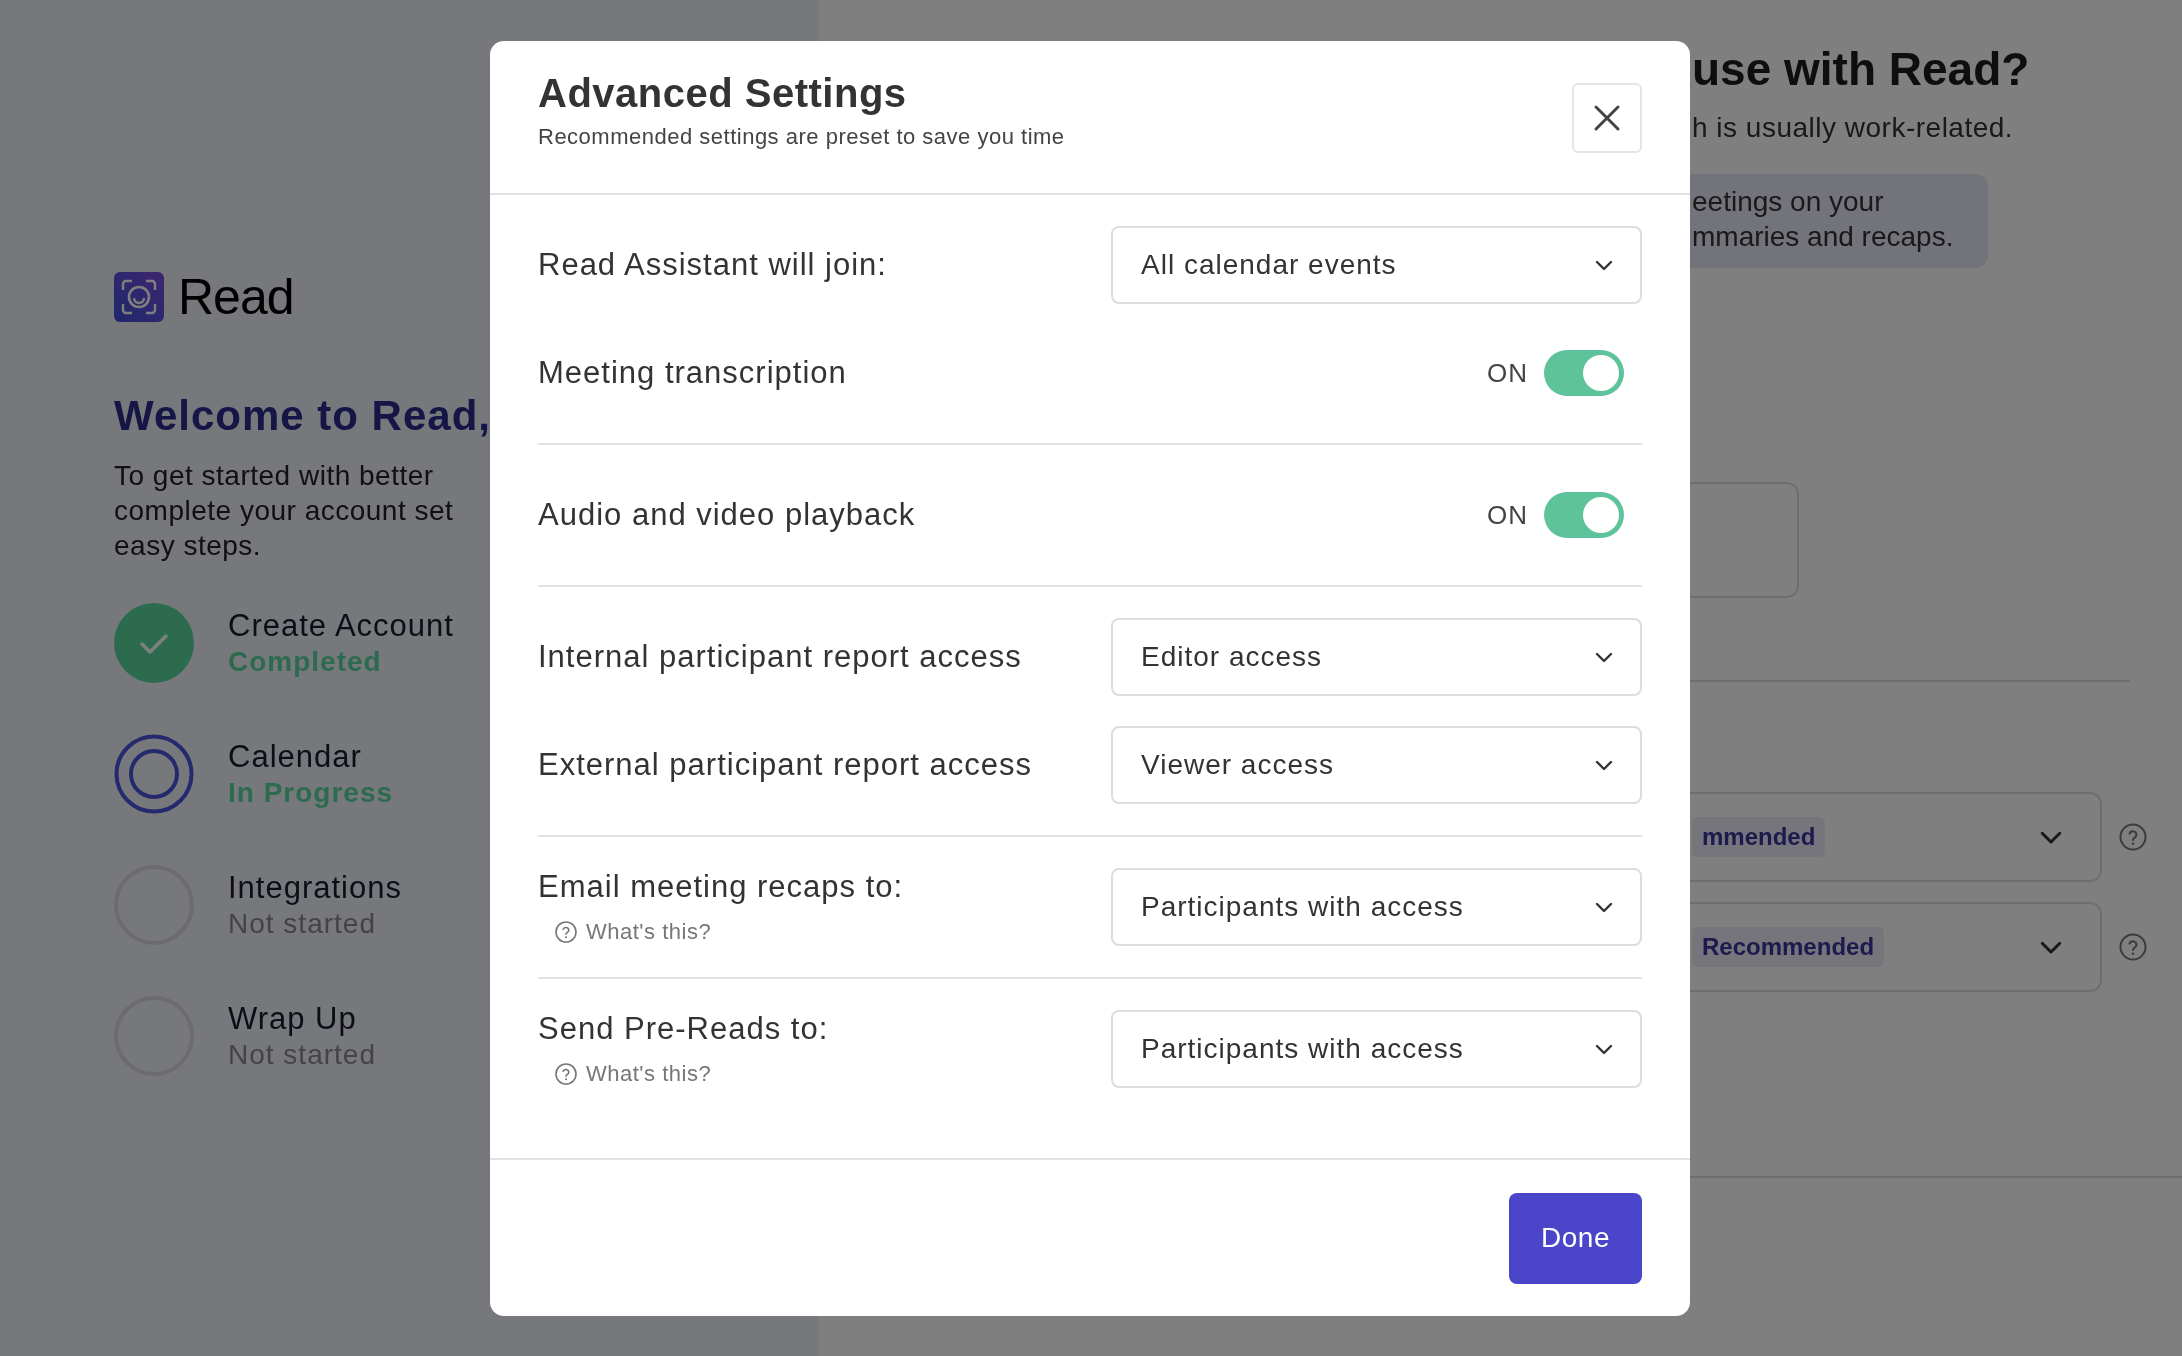 Image resolution: width=2182 pixels, height=1356 pixels. What do you see at coordinates (1376, 765) in the screenshot?
I see `select-field: Viewer access` at bounding box center [1376, 765].